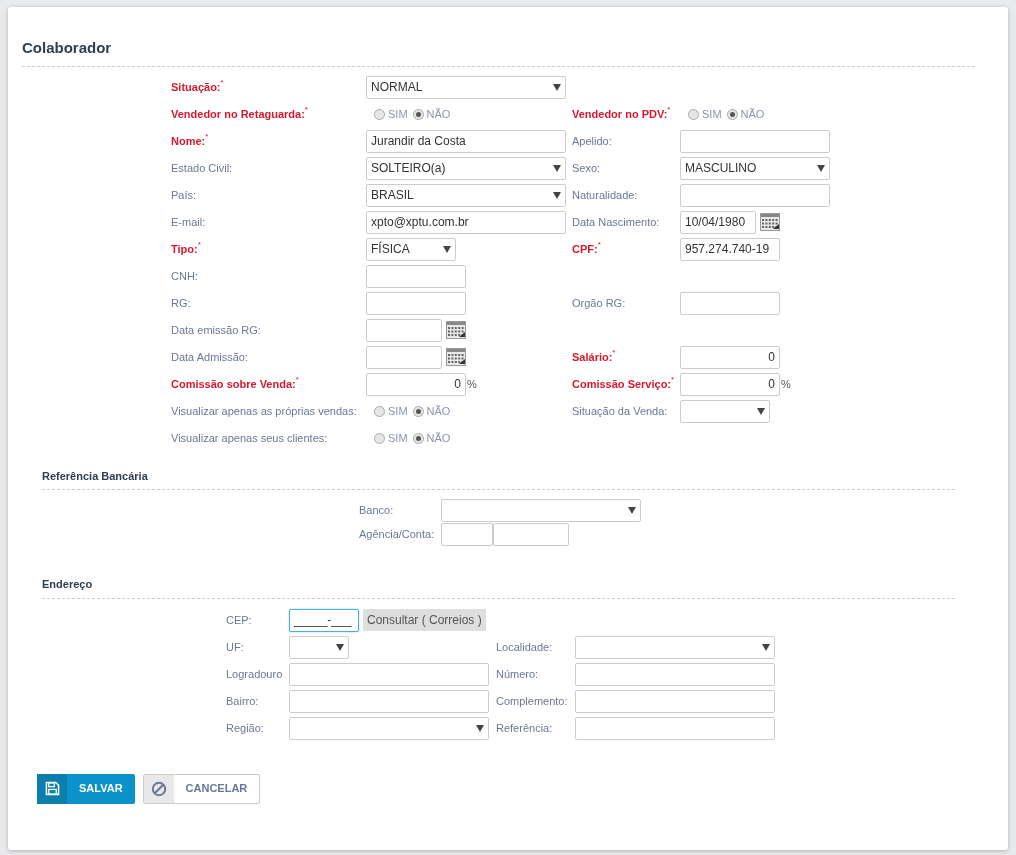 The width and height of the screenshot is (1016, 855). What do you see at coordinates (620, 114) in the screenshot?
I see `field-label: Vendedor no PDV:` at bounding box center [620, 114].